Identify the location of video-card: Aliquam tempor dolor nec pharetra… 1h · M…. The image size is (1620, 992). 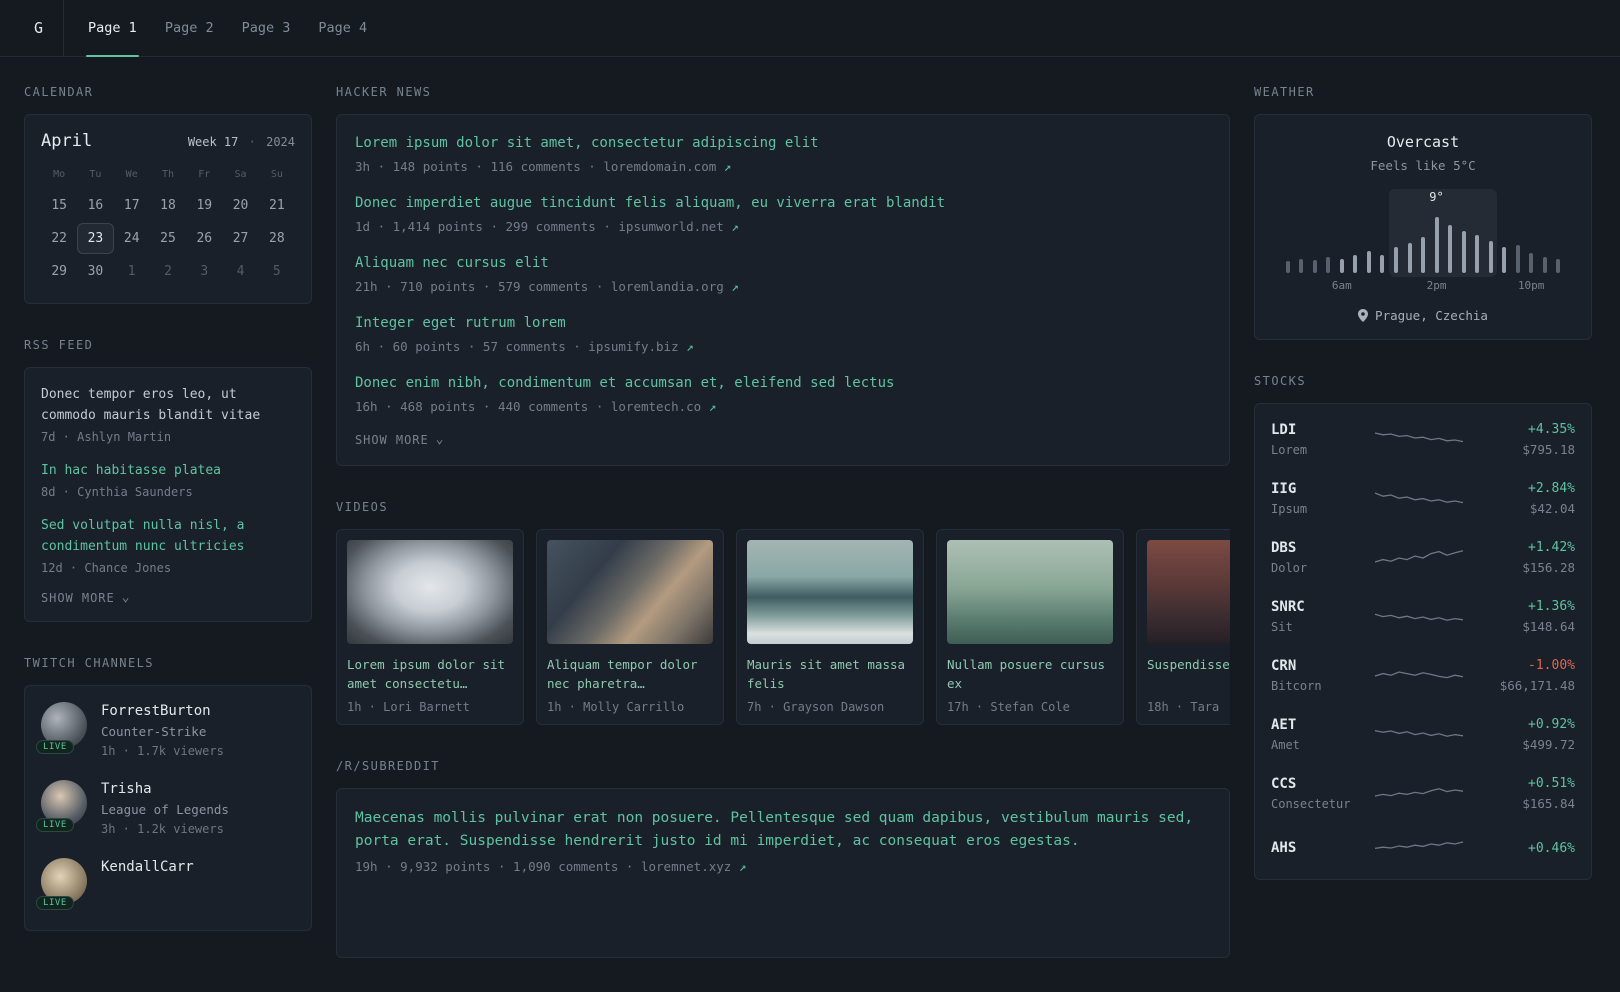
(630, 627).